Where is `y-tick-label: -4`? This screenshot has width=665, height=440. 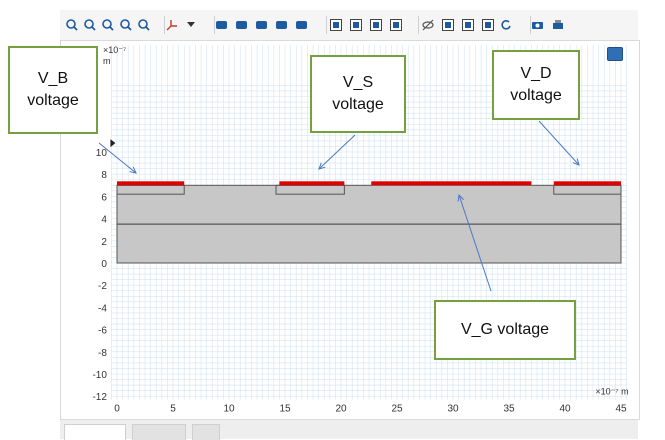
y-tick-label: -4 is located at coordinates (102, 308).